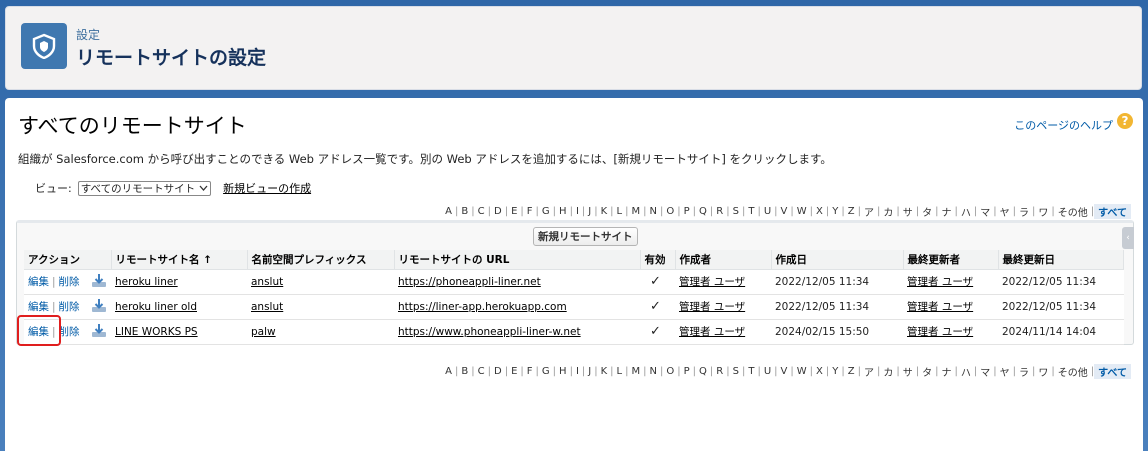 This screenshot has width=1148, height=451. What do you see at coordinates (546, 371) in the screenshot?
I see `alpha-filter-item: G` at bounding box center [546, 371].